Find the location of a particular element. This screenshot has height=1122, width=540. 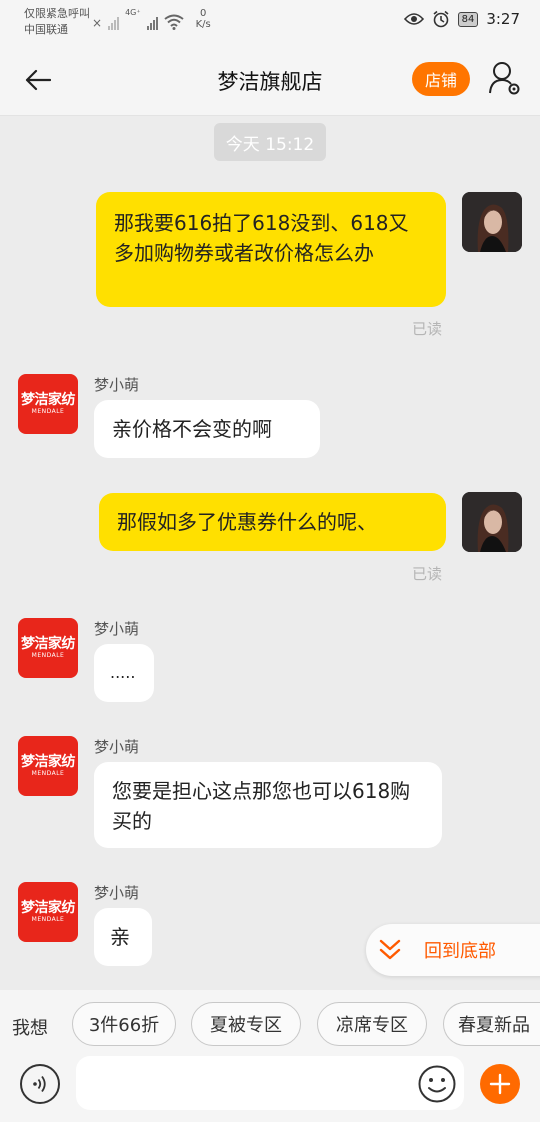

message-bubble-received: 您要是担心这点那您也可以618购买的 is located at coordinates (268, 805).